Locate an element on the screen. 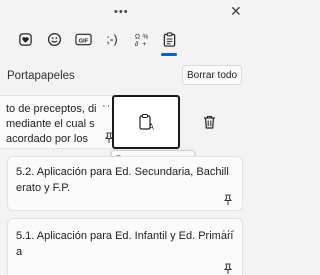 The height and width of the screenshot is (275, 320). tab-symbols: Ω % ∂ + is located at coordinates (141, 39).